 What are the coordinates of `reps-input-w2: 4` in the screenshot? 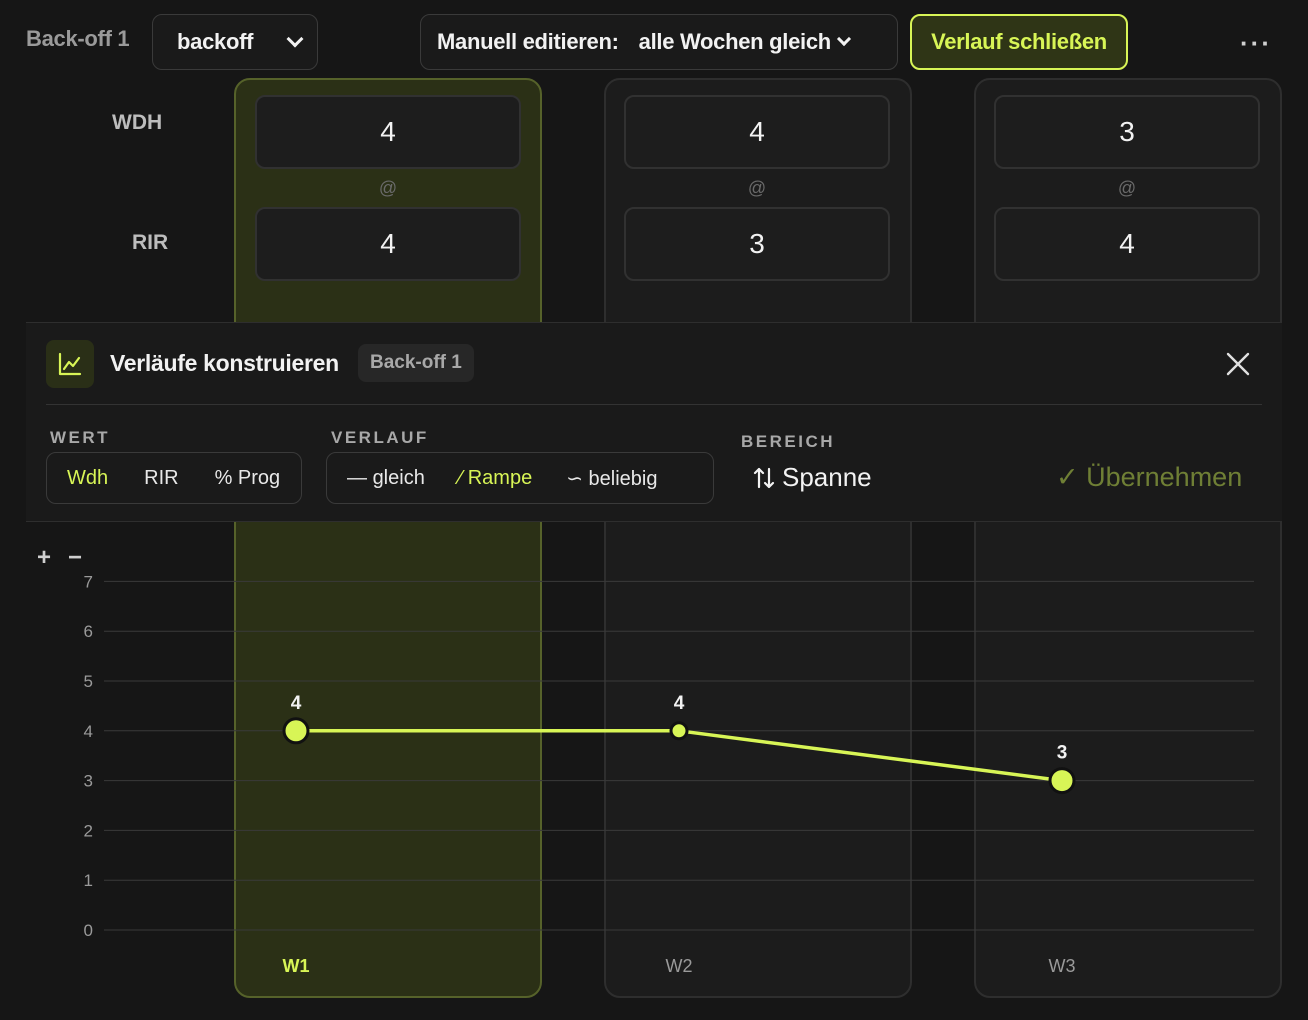 It's located at (757, 132).